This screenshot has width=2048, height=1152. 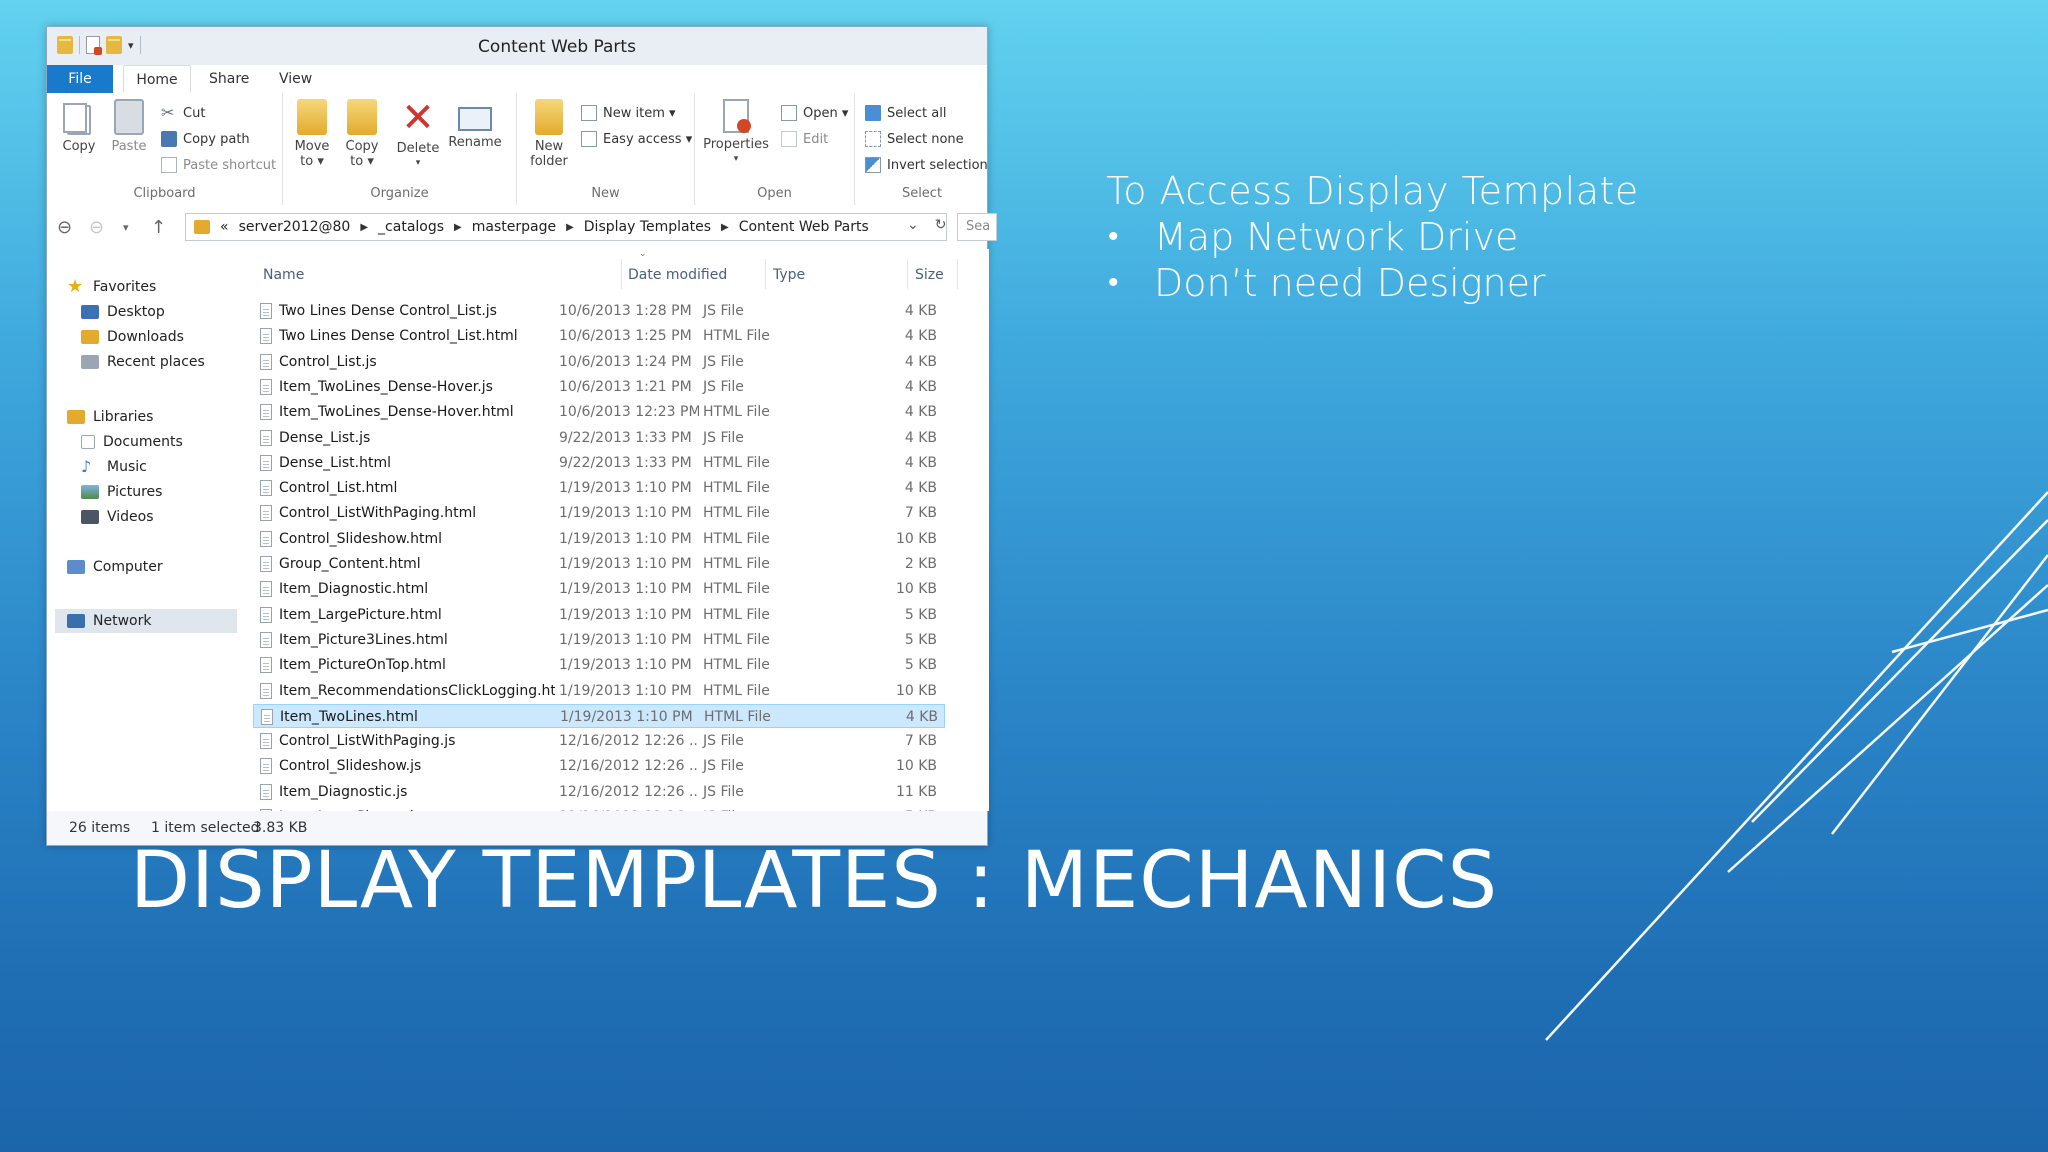 What do you see at coordinates (625, 639) in the screenshot?
I see `file-date: 1/19/2013 1:10 PM` at bounding box center [625, 639].